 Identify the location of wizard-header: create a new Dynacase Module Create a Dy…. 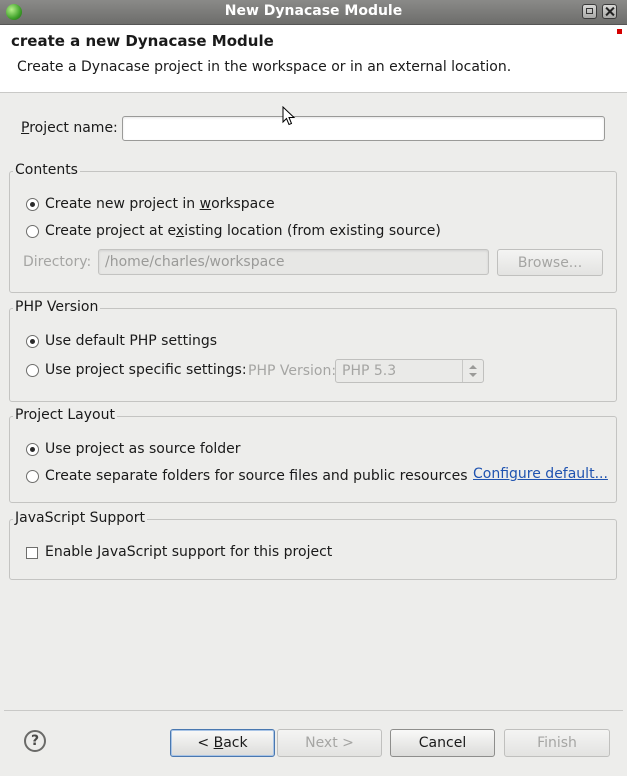
(313, 59).